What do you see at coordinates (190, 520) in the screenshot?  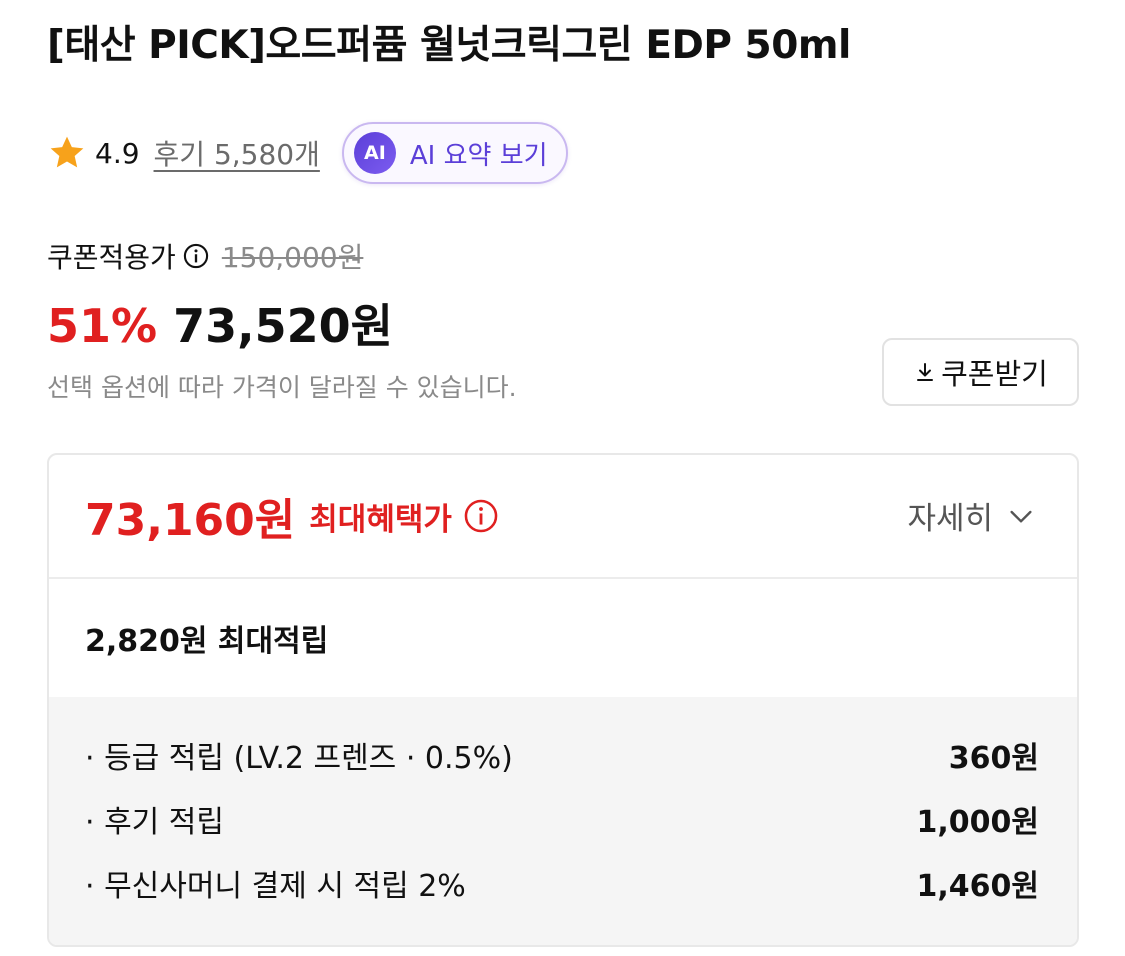 I see `max-benefit-price: 73,160원` at bounding box center [190, 520].